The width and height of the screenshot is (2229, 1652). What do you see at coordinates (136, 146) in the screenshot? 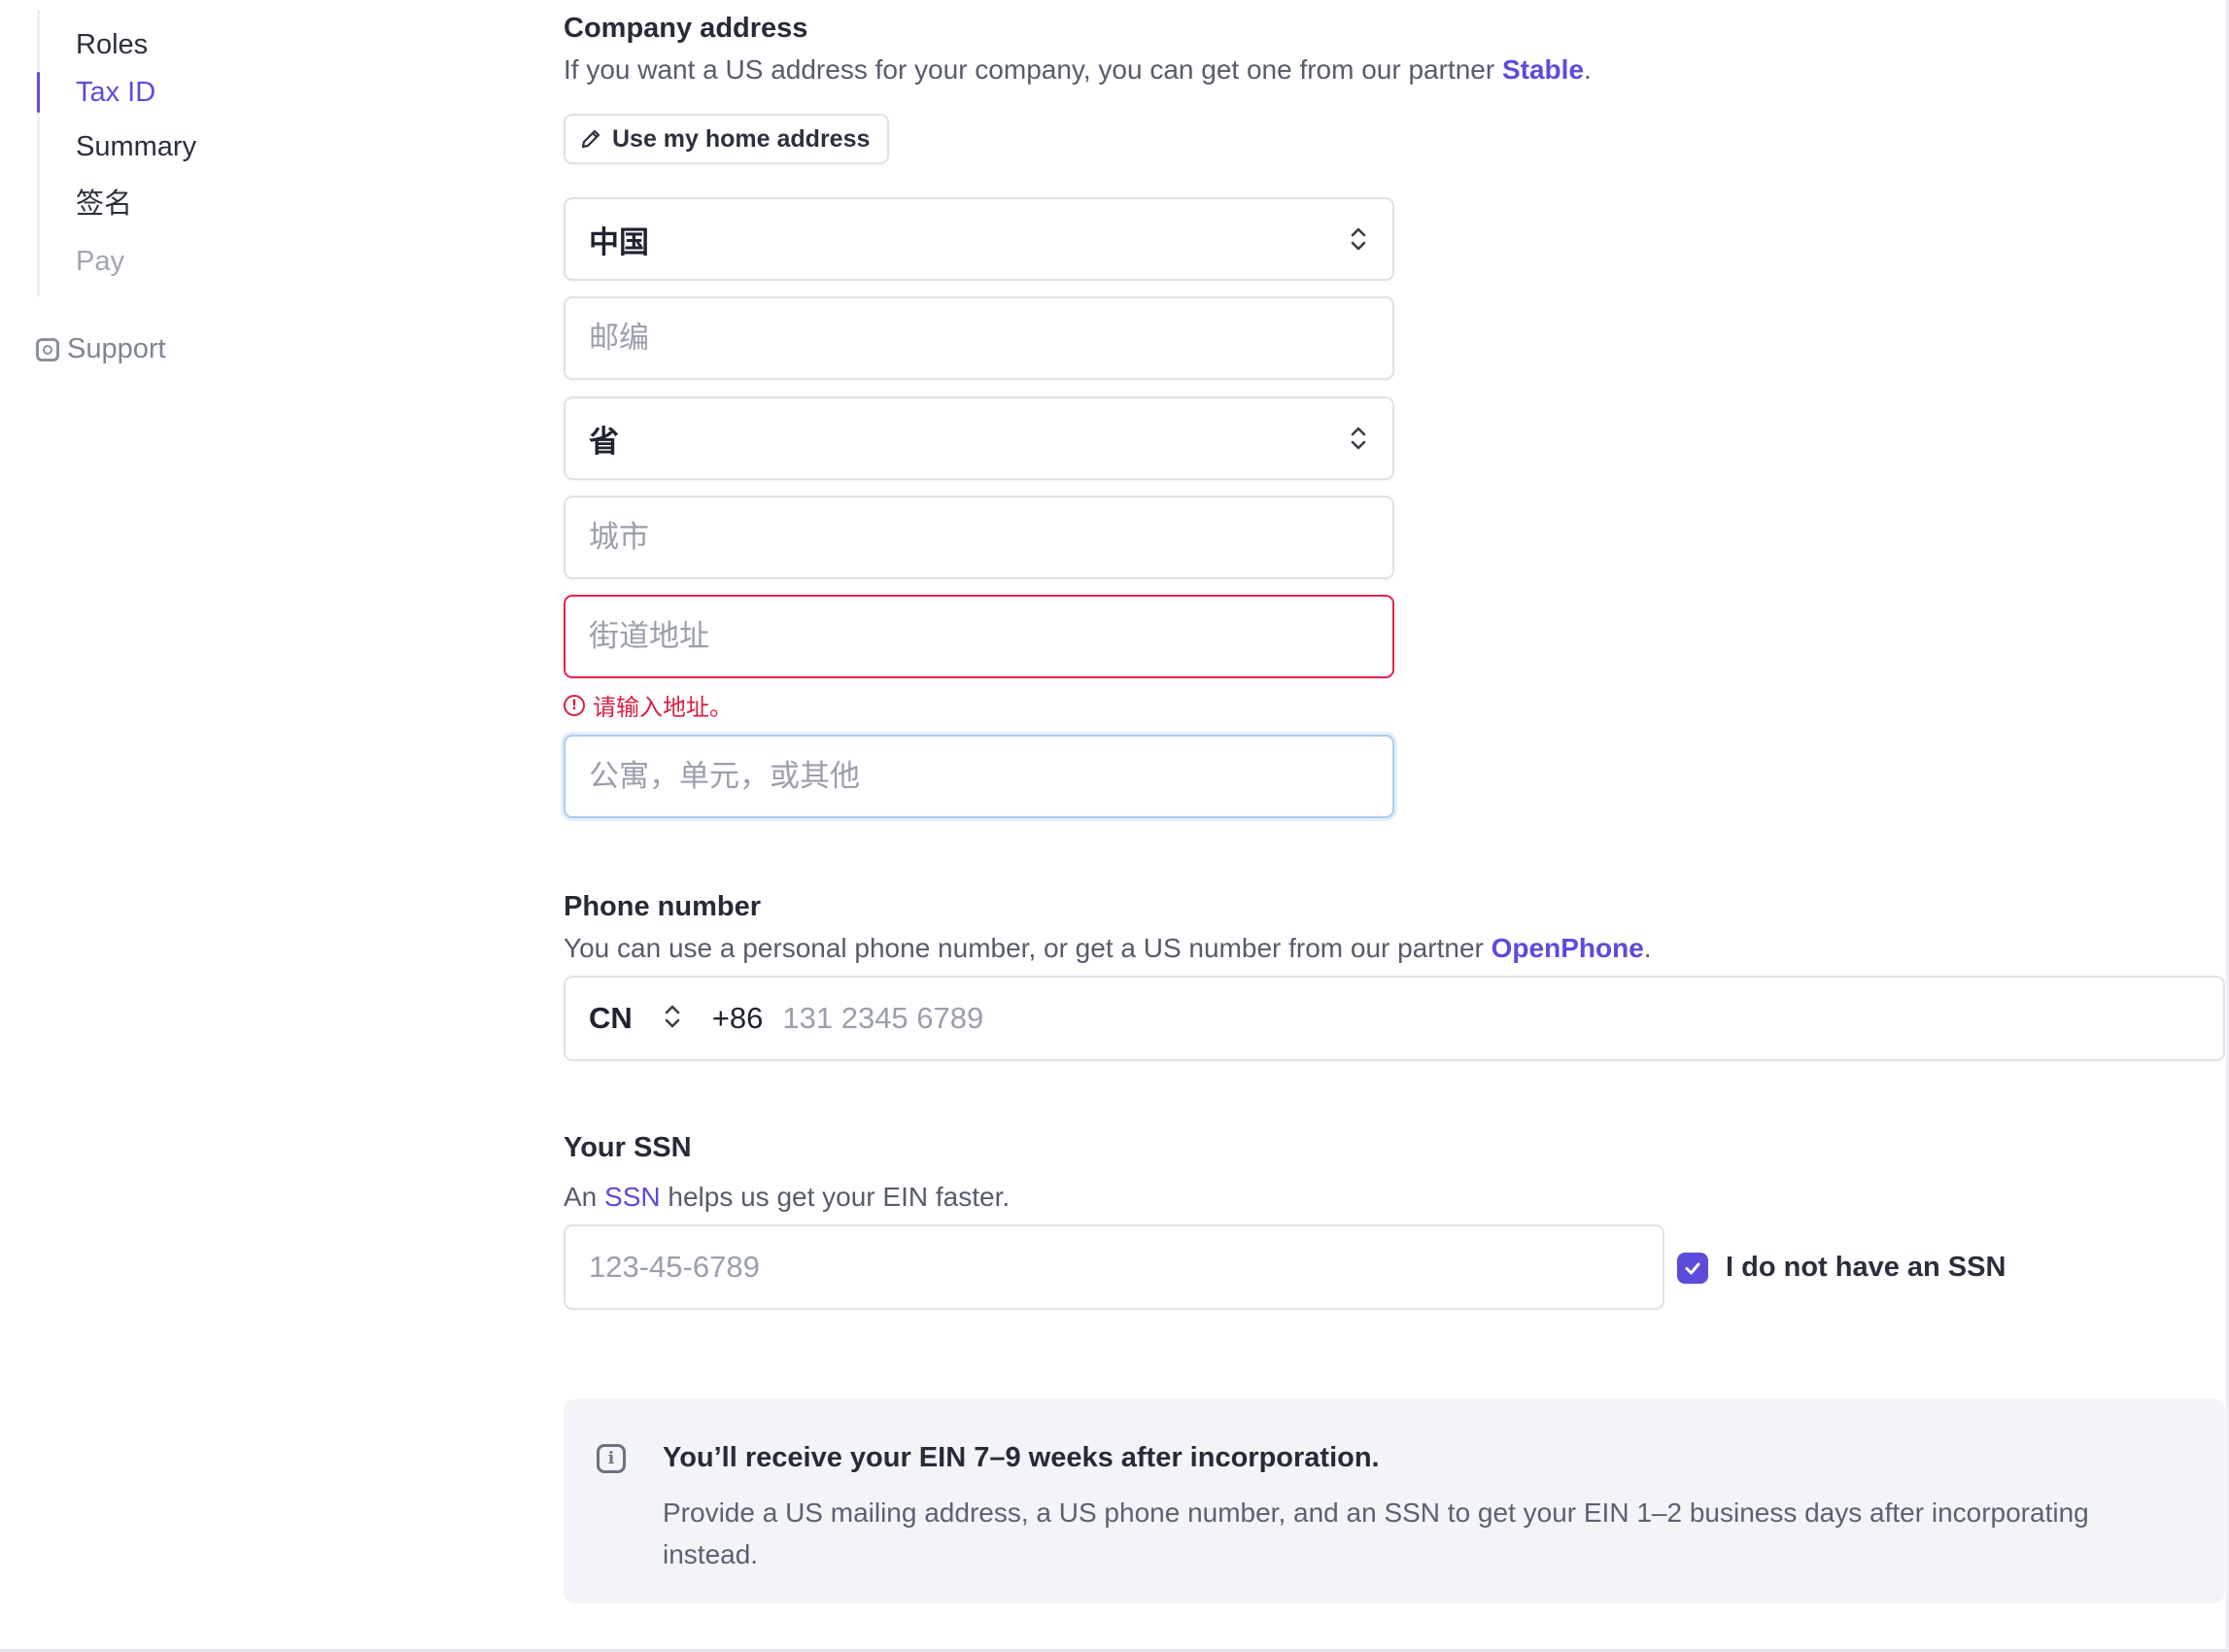
I see `sidebar-item-summary: Summary` at bounding box center [136, 146].